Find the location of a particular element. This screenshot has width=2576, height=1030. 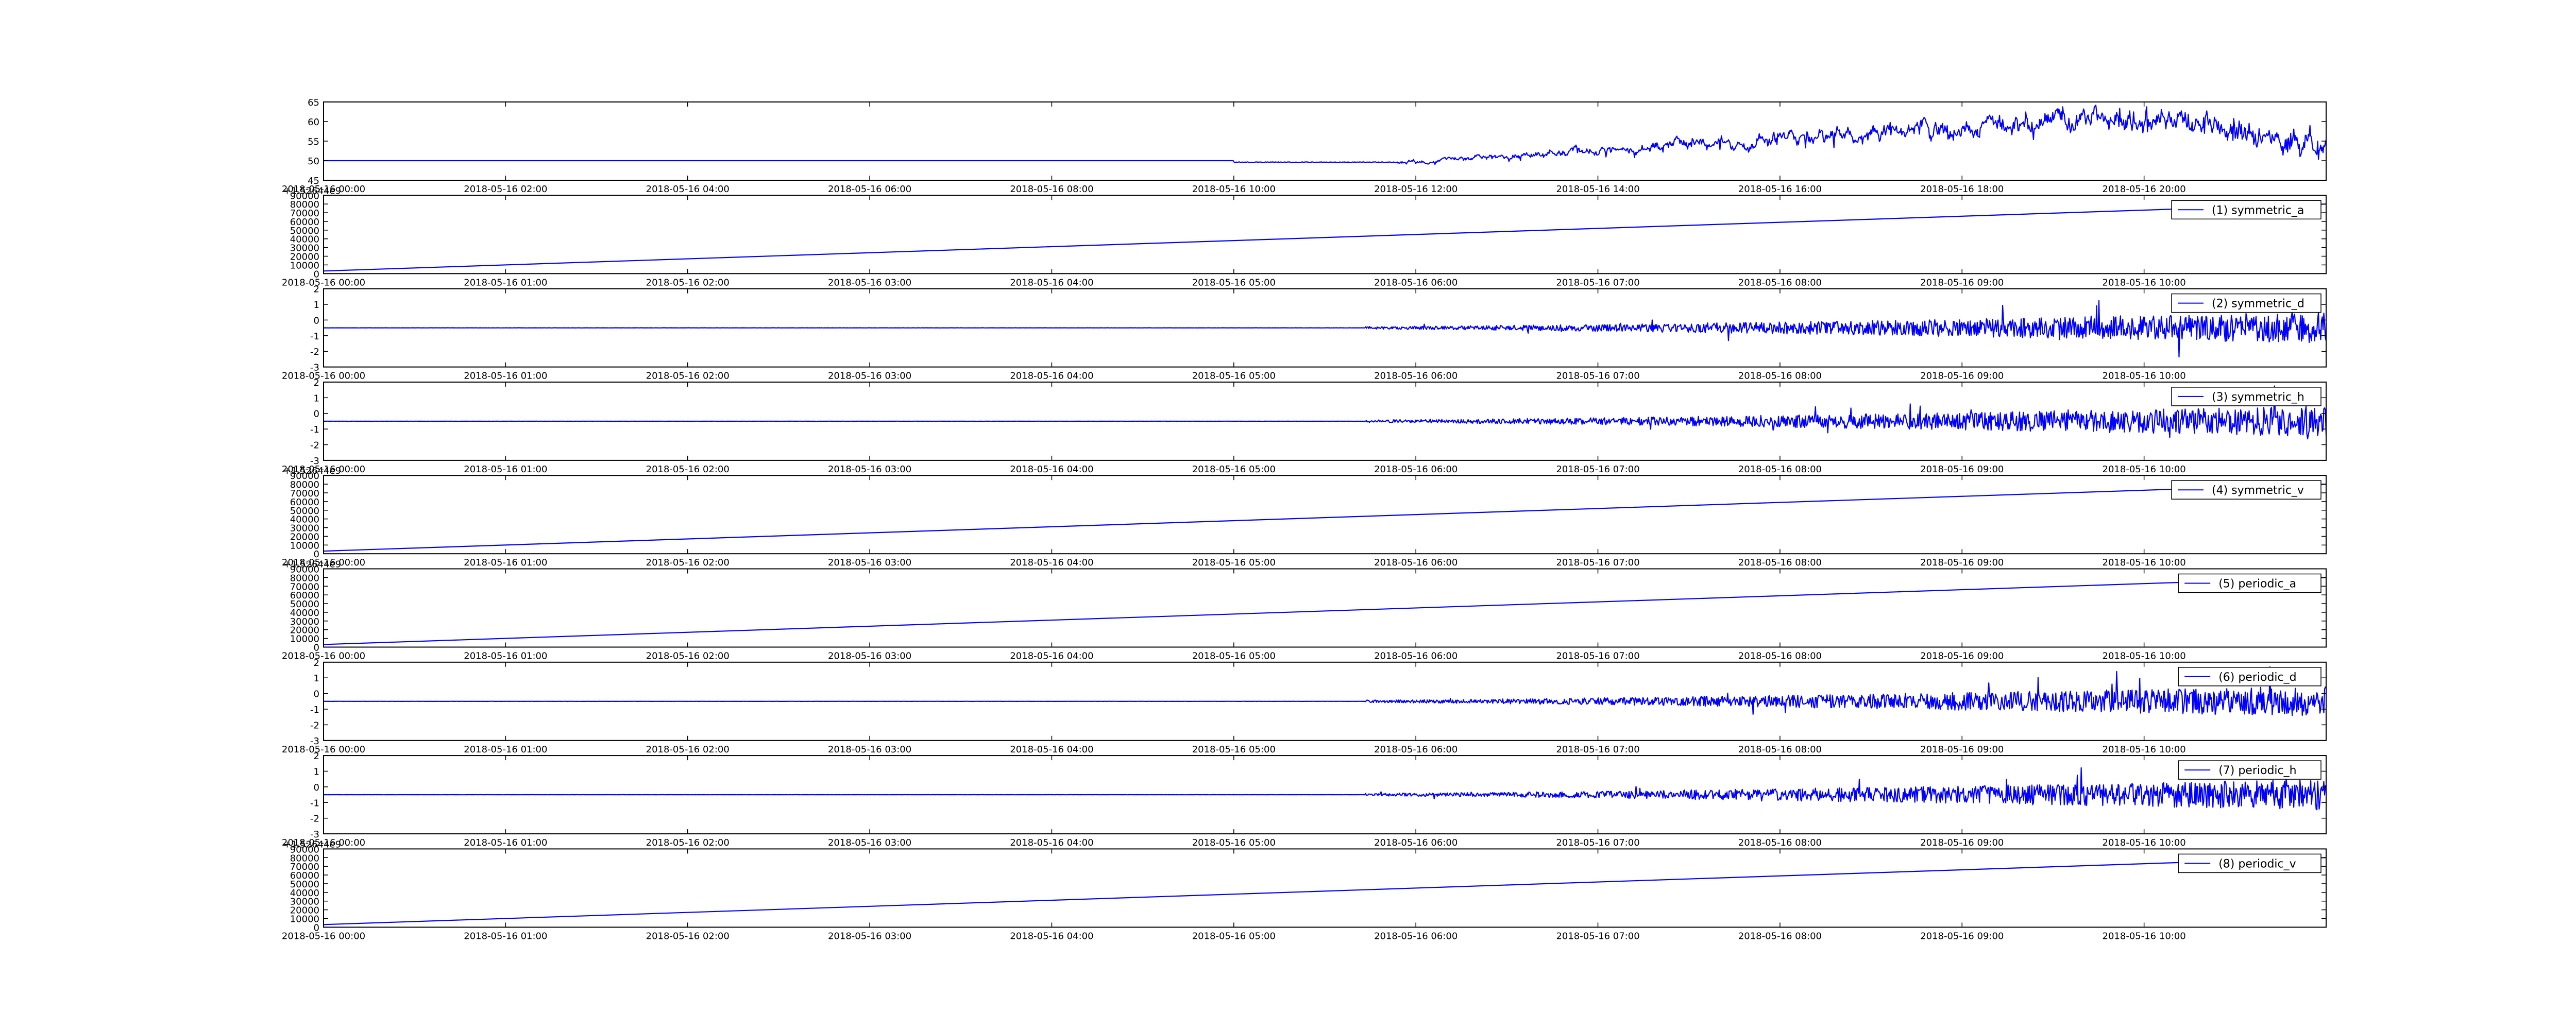

y-tick-label: 65 is located at coordinates (313, 102).